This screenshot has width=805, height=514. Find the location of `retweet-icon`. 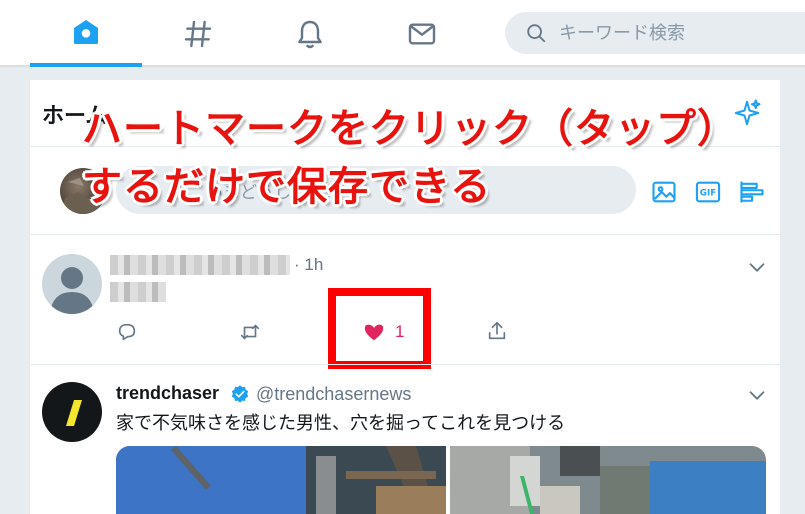

retweet-icon is located at coordinates (250, 332).